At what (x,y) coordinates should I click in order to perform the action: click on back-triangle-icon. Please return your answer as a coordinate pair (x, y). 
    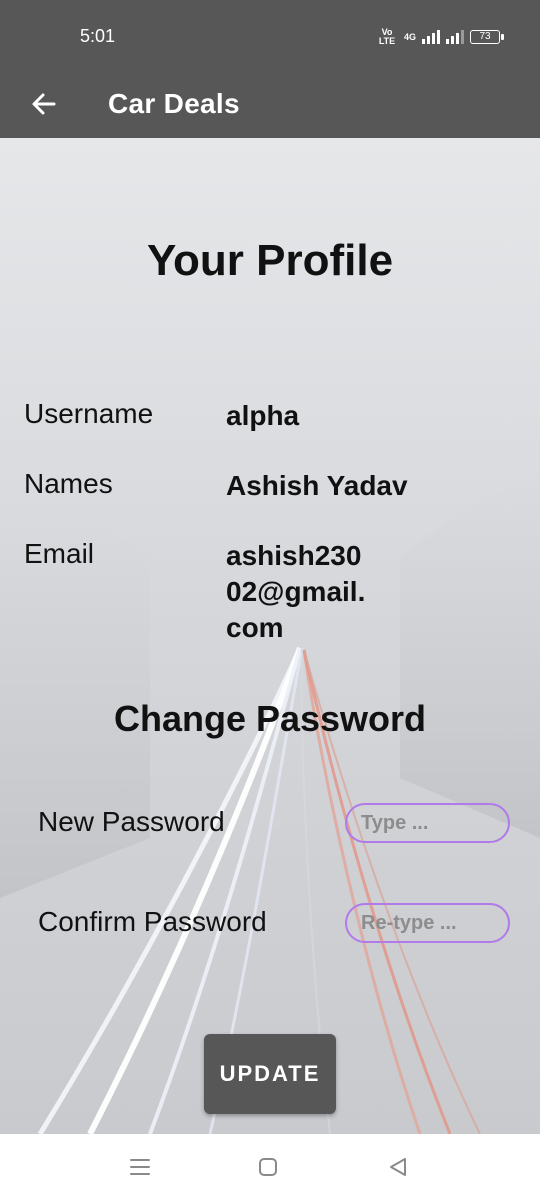
    Looking at the image, I should click on (398, 1167).